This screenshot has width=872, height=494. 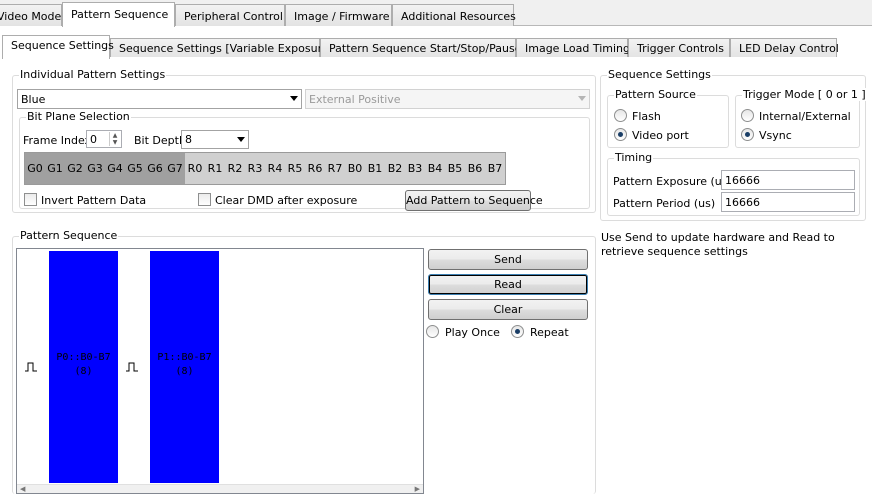 What do you see at coordinates (69, 235) in the screenshot?
I see `group-title: Pattern Sequence` at bounding box center [69, 235].